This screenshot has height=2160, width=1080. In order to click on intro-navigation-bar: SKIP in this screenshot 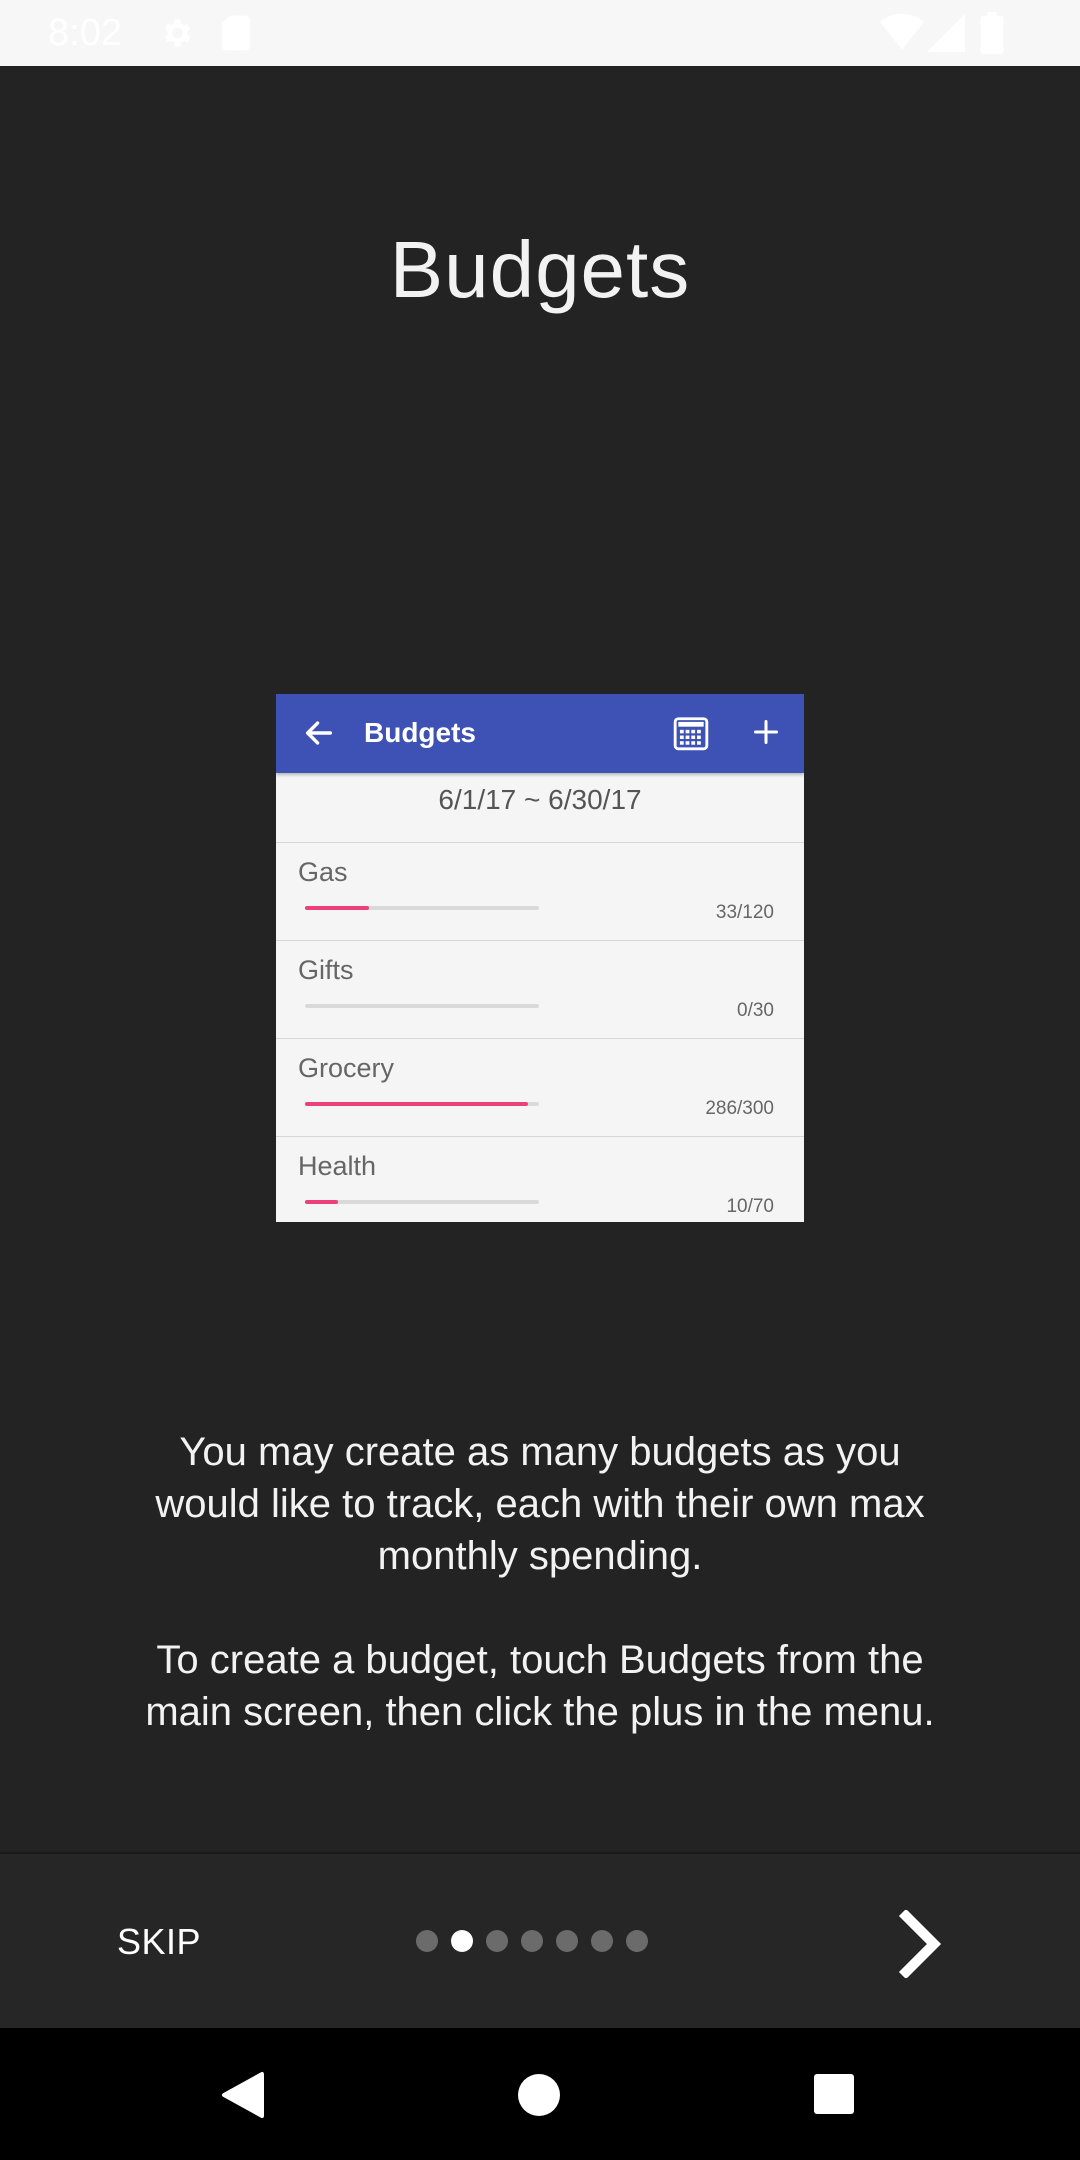, I will do `click(540, 1940)`.